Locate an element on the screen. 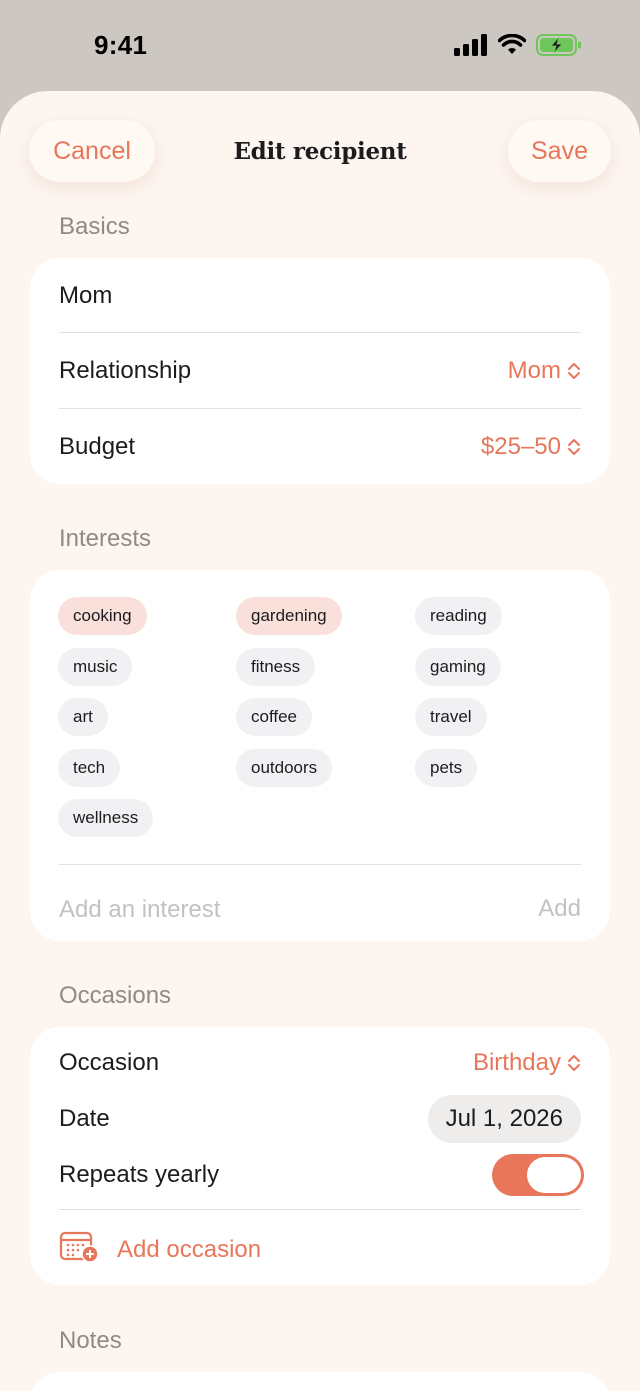 The width and height of the screenshot is (640, 1391). status-bar: 9:41 is located at coordinates (320, 47).